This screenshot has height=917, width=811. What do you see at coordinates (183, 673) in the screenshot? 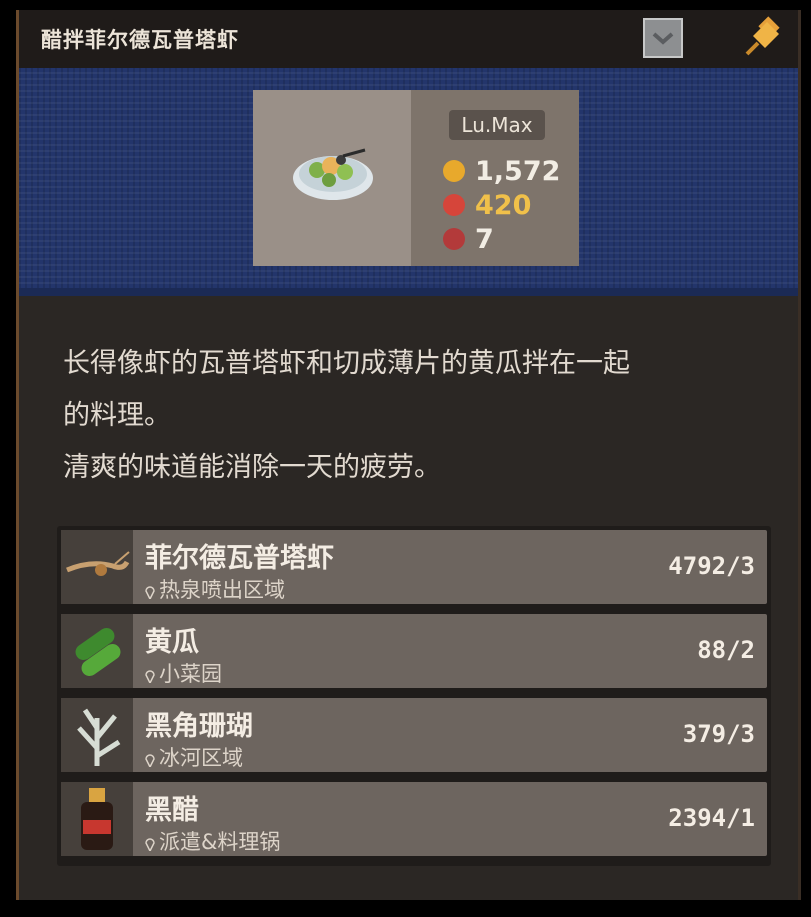
I see `ingredient-location: 小菜园` at bounding box center [183, 673].